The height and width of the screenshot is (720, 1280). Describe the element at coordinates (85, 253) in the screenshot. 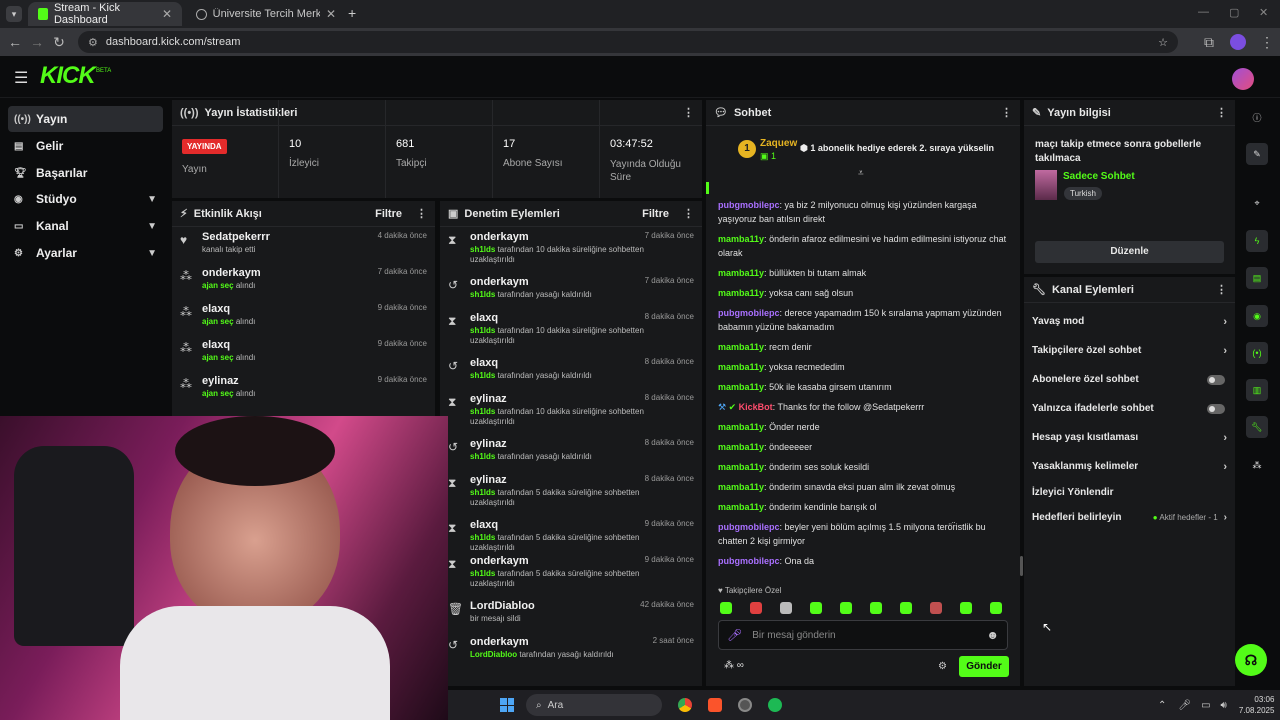

I see `sidebar-item-ayarlar: ⚙ Ayarlar ▼` at that location.